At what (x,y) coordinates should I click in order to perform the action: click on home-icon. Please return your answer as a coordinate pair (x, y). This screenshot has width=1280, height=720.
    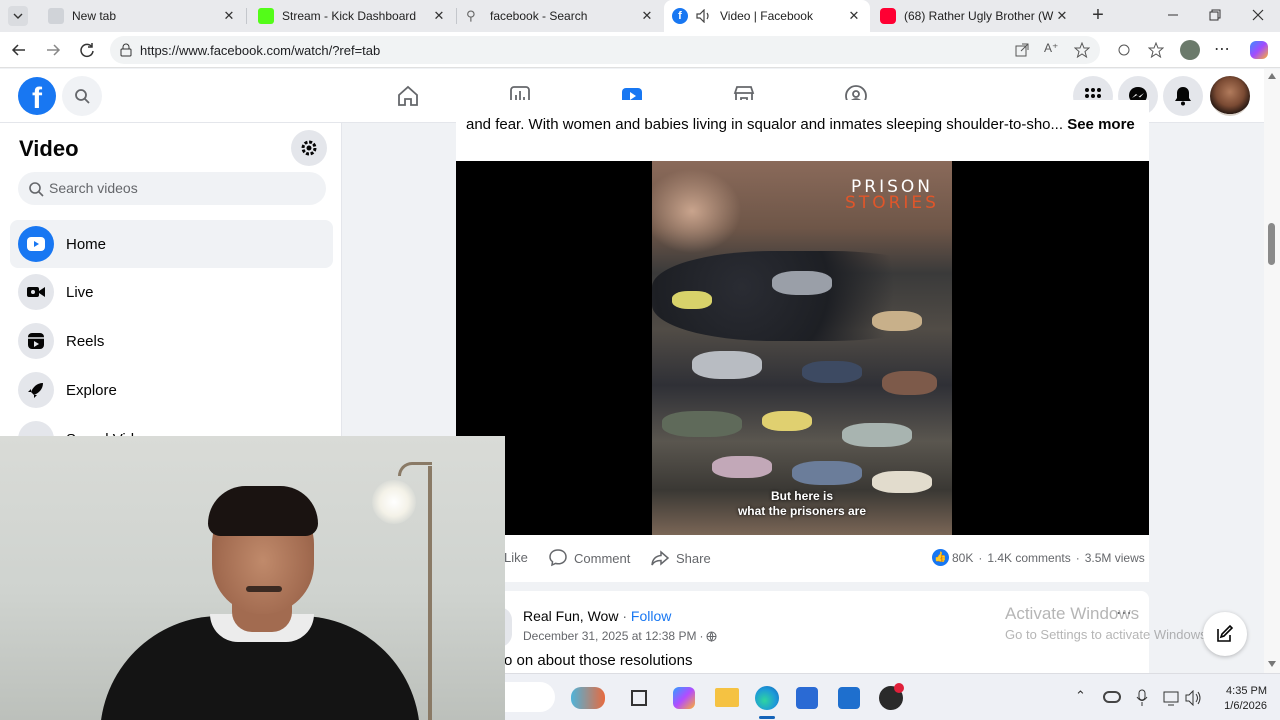
    Looking at the image, I should click on (408, 95).